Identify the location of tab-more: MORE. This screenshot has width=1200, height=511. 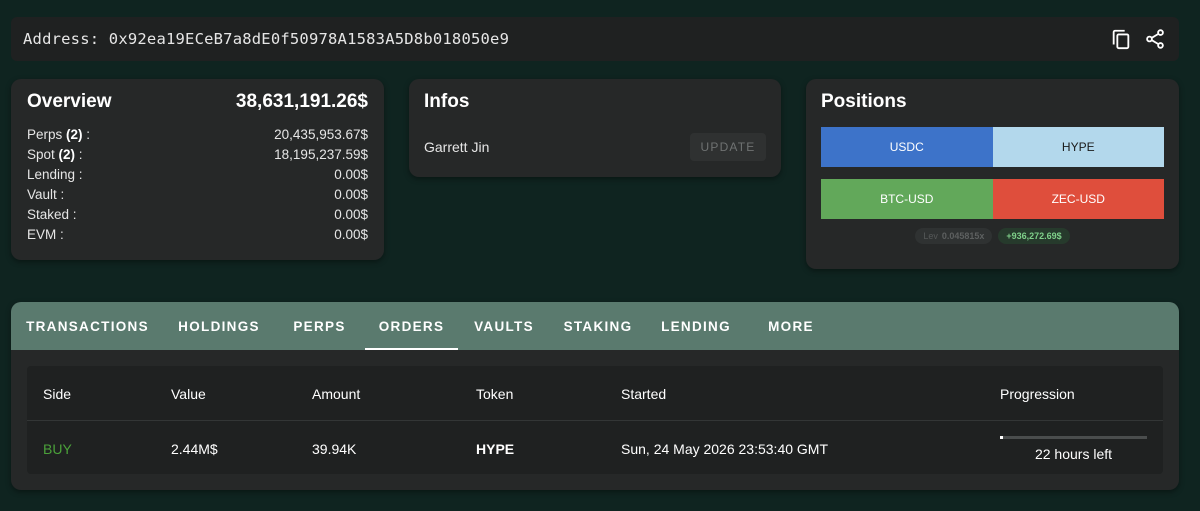
(791, 326).